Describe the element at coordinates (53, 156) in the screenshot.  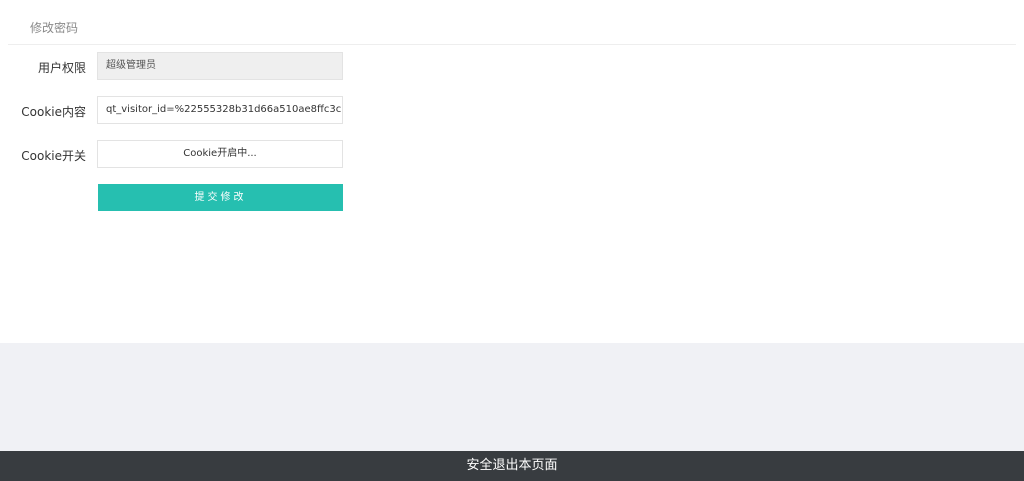
I see `cookie-switch-label: Cookie开关` at that location.